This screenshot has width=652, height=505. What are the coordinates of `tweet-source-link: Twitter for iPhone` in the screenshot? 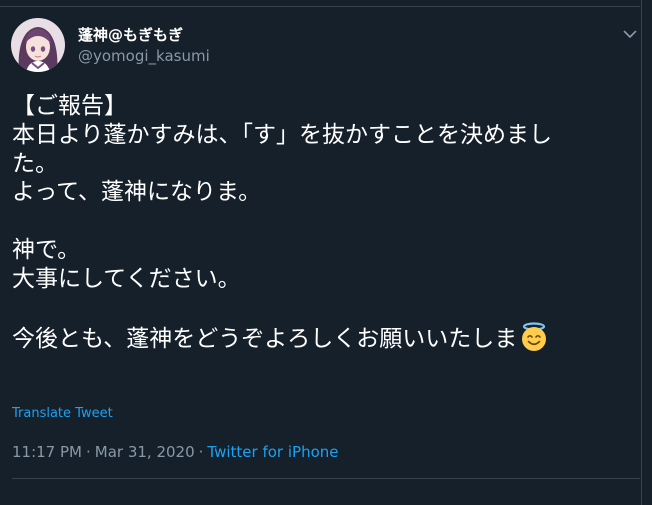 It's located at (272, 452).